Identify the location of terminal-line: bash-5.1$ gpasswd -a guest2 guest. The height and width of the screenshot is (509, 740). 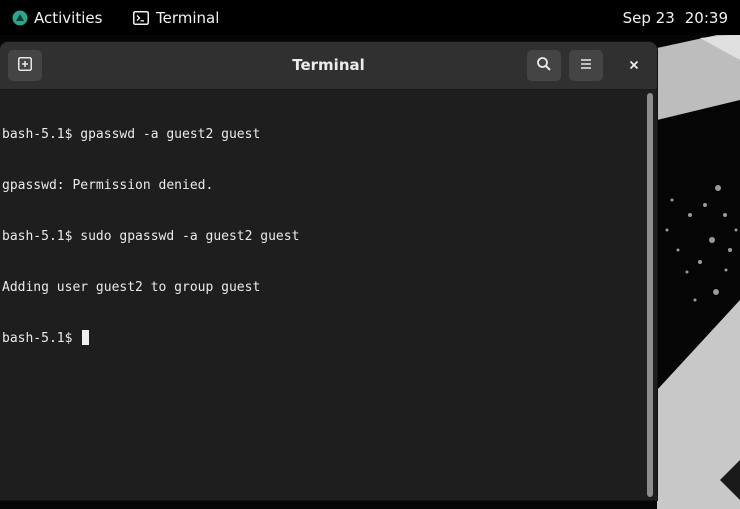
(131, 134).